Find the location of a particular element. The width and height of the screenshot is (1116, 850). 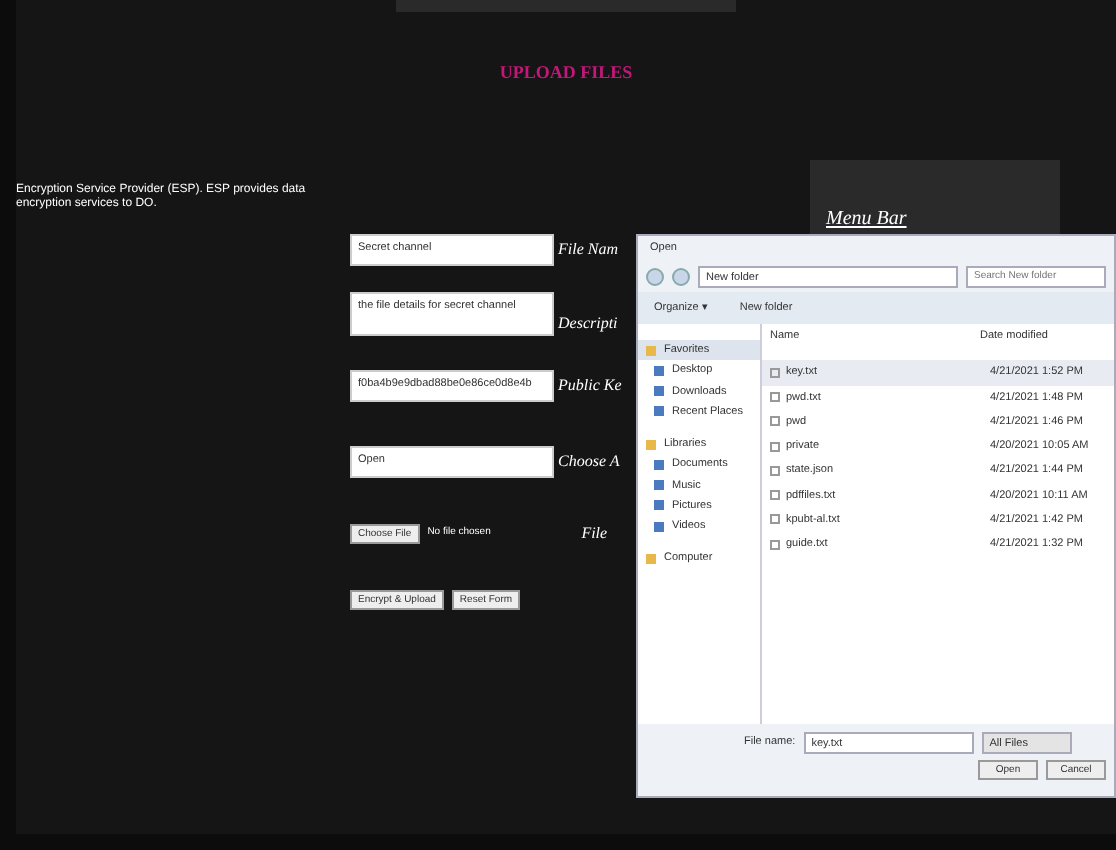

field-label: Public Ke is located at coordinates (590, 385).